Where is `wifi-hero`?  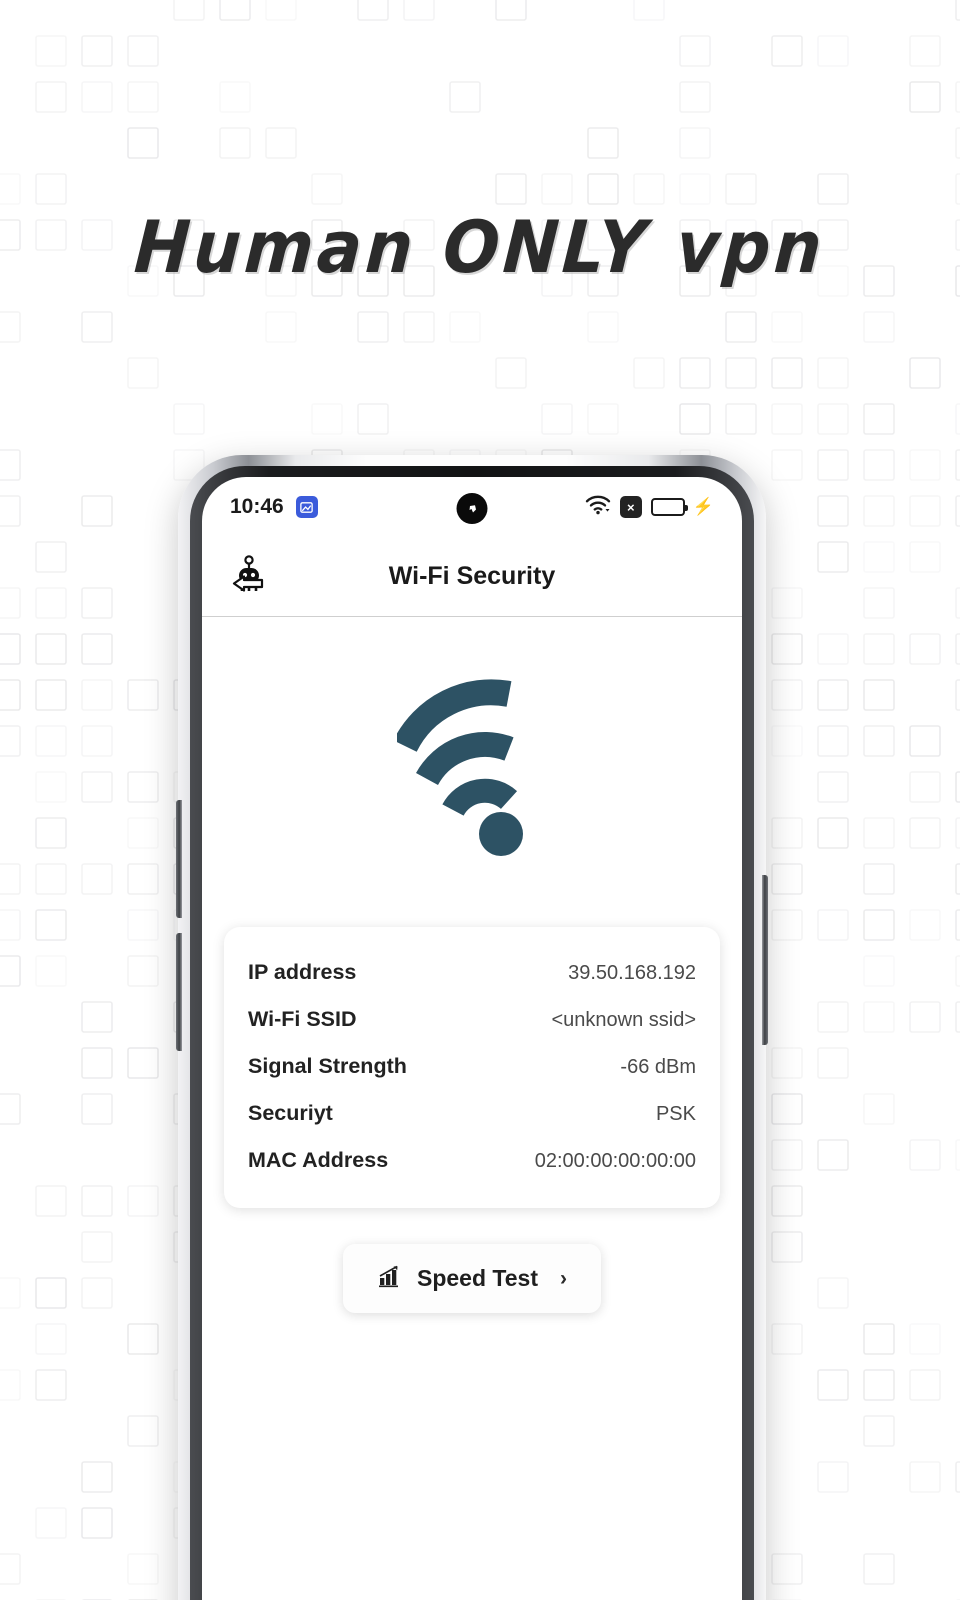 wifi-hero is located at coordinates (472, 767).